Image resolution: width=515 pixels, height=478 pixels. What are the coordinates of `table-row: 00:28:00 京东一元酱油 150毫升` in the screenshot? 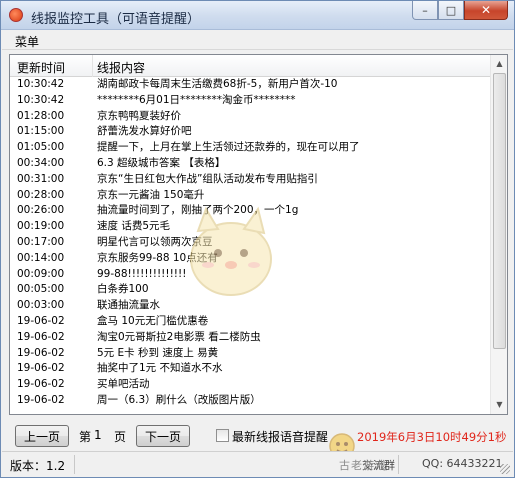 It's located at (250, 196).